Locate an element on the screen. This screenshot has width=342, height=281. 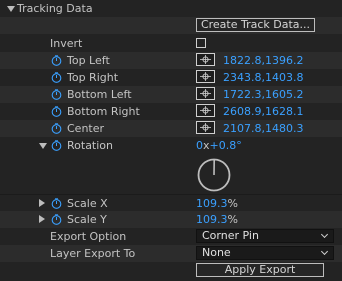
scale-y-value-group: 109.3% is located at coordinates (217, 219).